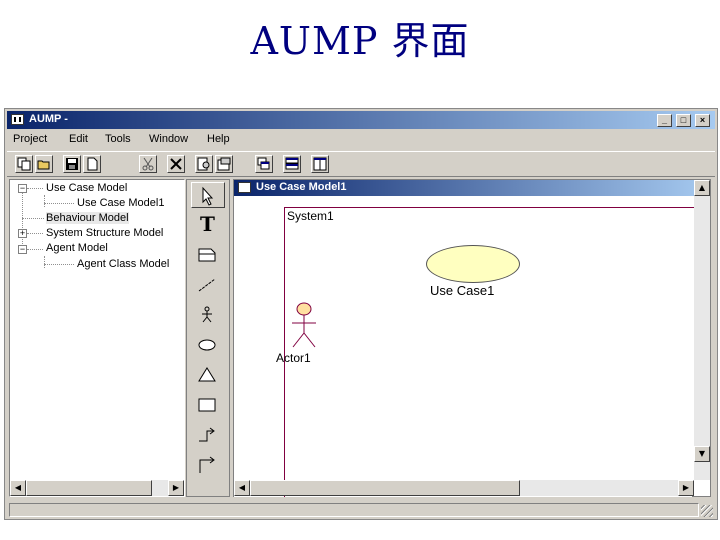 Image resolution: width=720 pixels, height=540 pixels. What do you see at coordinates (208, 285) in the screenshot?
I see `association-line-icon` at bounding box center [208, 285].